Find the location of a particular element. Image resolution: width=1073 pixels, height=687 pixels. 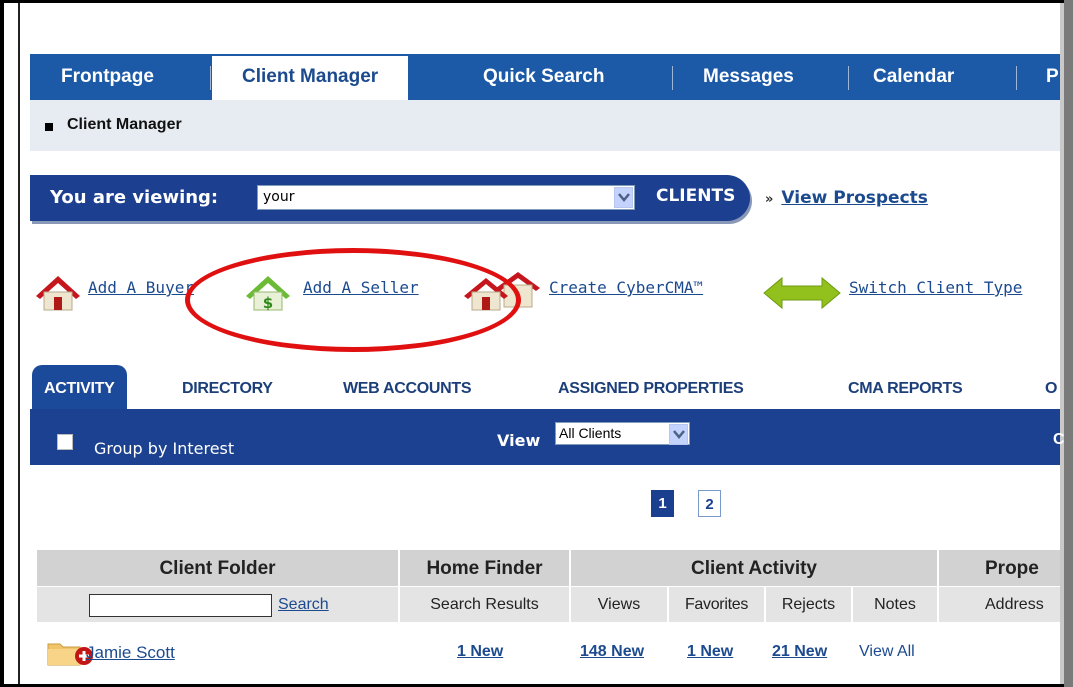

column-group-properties: Prope is located at coordinates (999, 568).